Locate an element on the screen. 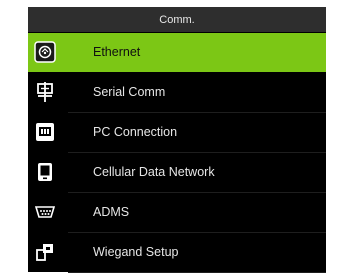 This screenshot has height=273, width=354. menu-item-wiegand-setup: Wiegand Setup is located at coordinates (177, 253).